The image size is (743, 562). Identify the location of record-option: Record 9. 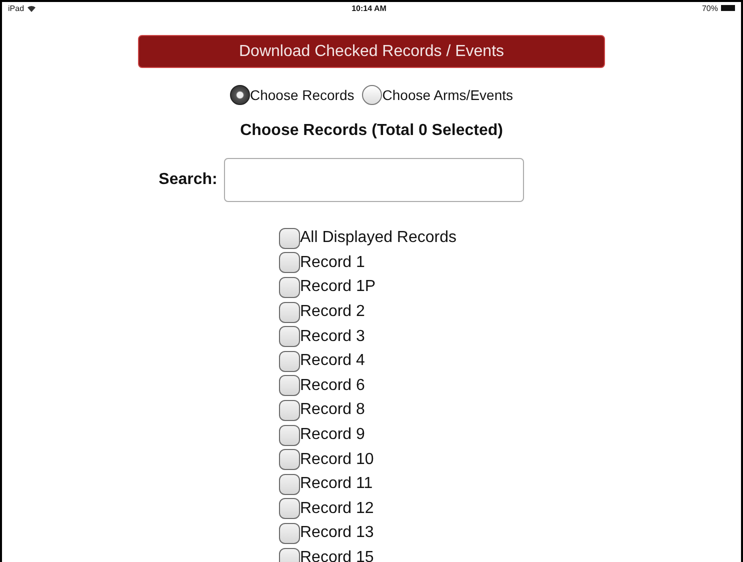
(368, 435).